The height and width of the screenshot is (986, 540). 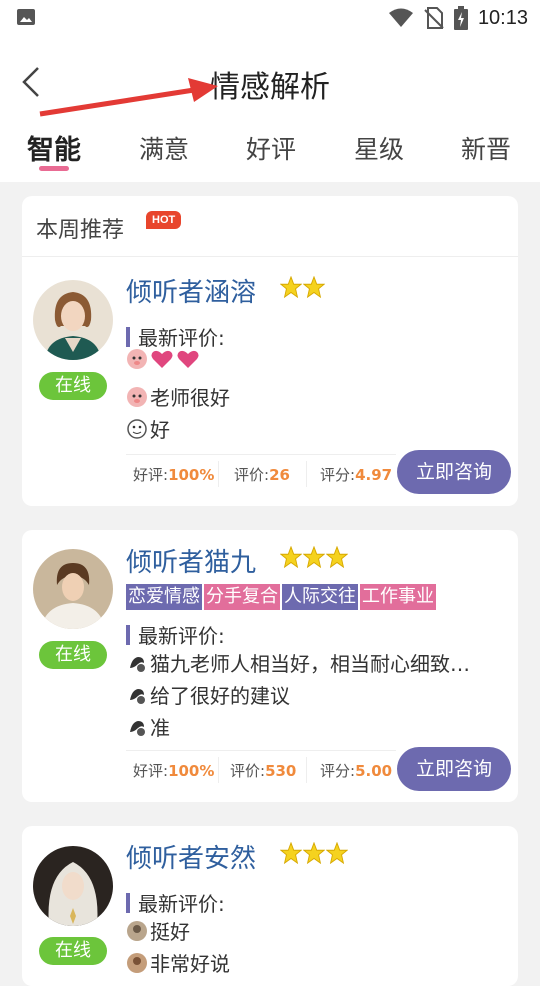 I want to click on stats-row: 好评:100% 评价:26 评分:4.97, so click(x=261, y=472).